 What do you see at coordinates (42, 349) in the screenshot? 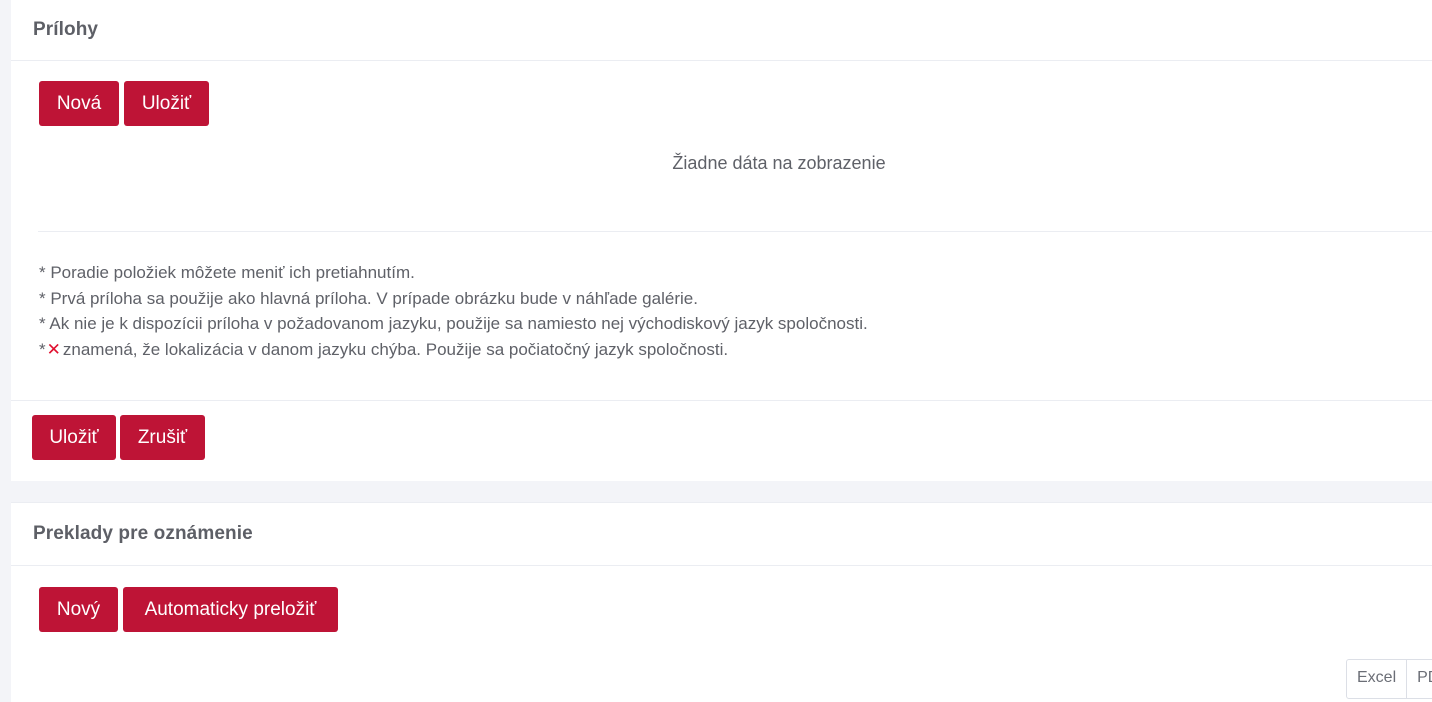
I see `note-prefix: *` at bounding box center [42, 349].